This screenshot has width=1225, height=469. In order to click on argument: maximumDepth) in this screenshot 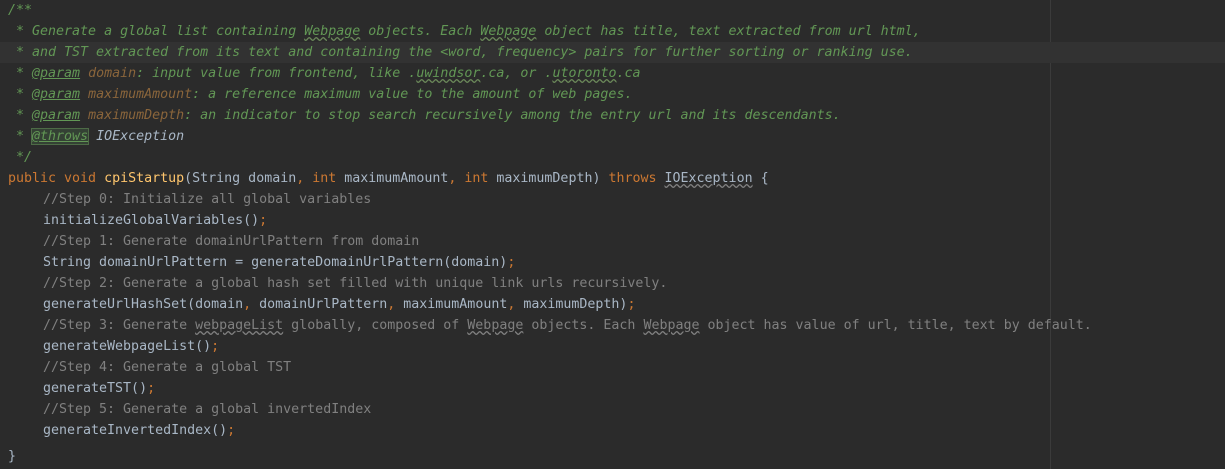, I will do `click(575, 304)`.